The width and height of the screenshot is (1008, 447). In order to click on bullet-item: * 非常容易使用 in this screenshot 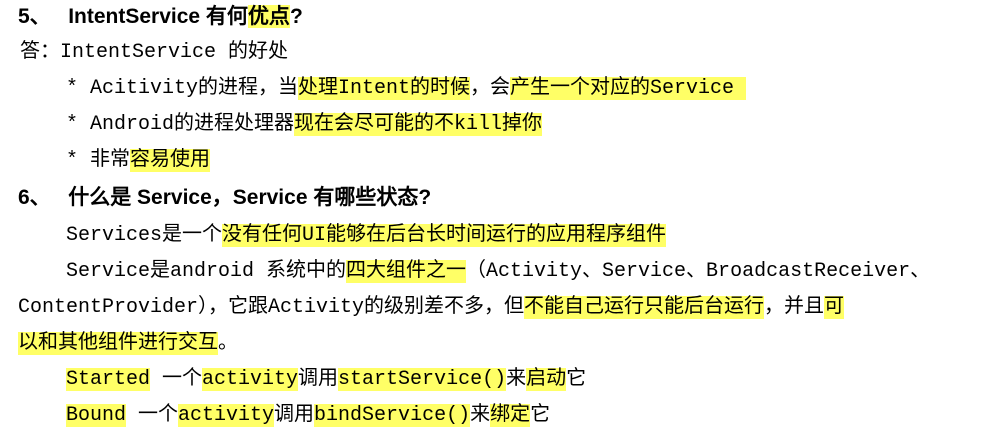, I will do `click(138, 161)`.